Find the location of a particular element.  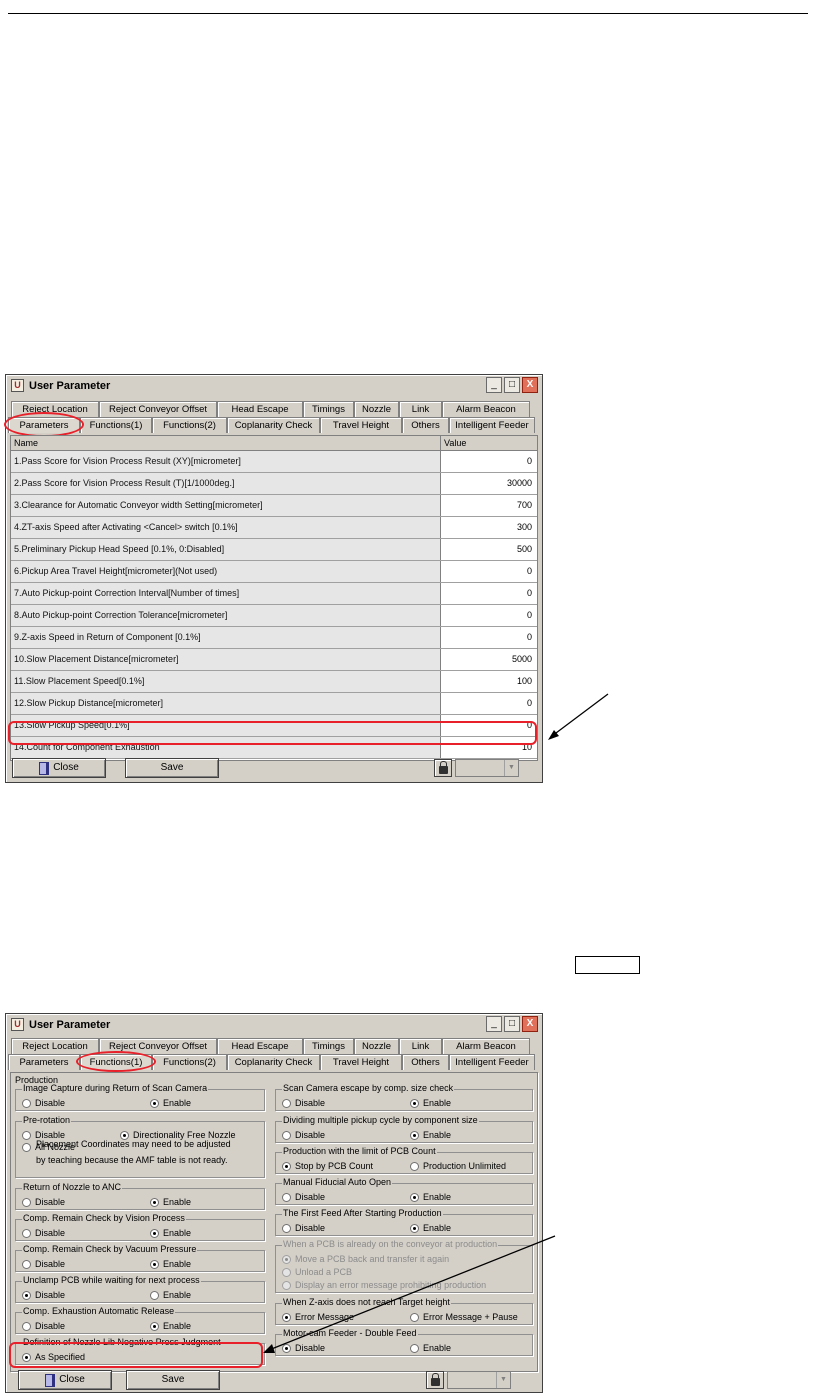

tab-coplanarity-check: Coplanarity Check is located at coordinates (273, 1062).